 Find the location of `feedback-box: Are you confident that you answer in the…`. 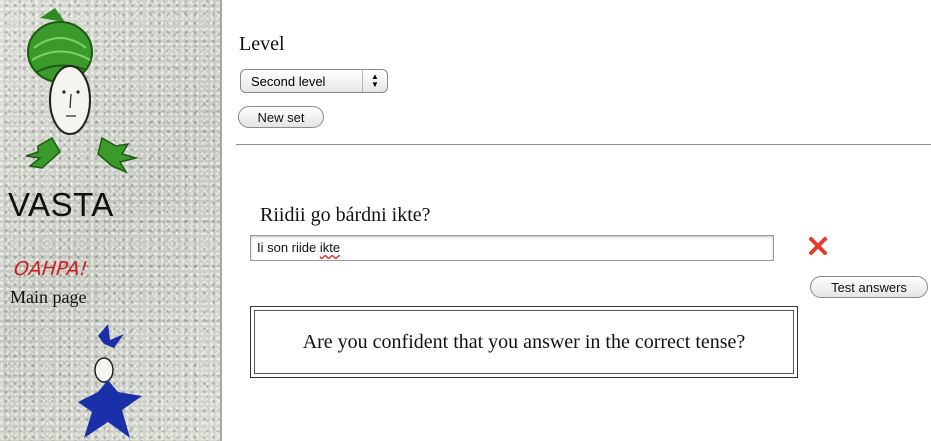

feedback-box: Are you confident that you answer in the… is located at coordinates (524, 342).